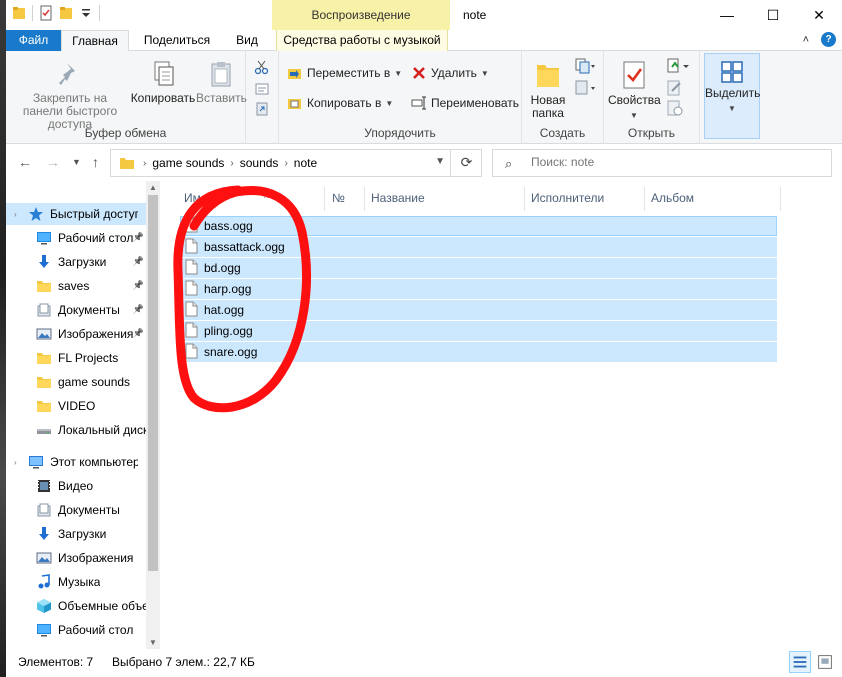 The height and width of the screenshot is (677, 842). What do you see at coordinates (548, 89) in the screenshot?
I see `new-folder-button: Новая папка` at bounding box center [548, 89].